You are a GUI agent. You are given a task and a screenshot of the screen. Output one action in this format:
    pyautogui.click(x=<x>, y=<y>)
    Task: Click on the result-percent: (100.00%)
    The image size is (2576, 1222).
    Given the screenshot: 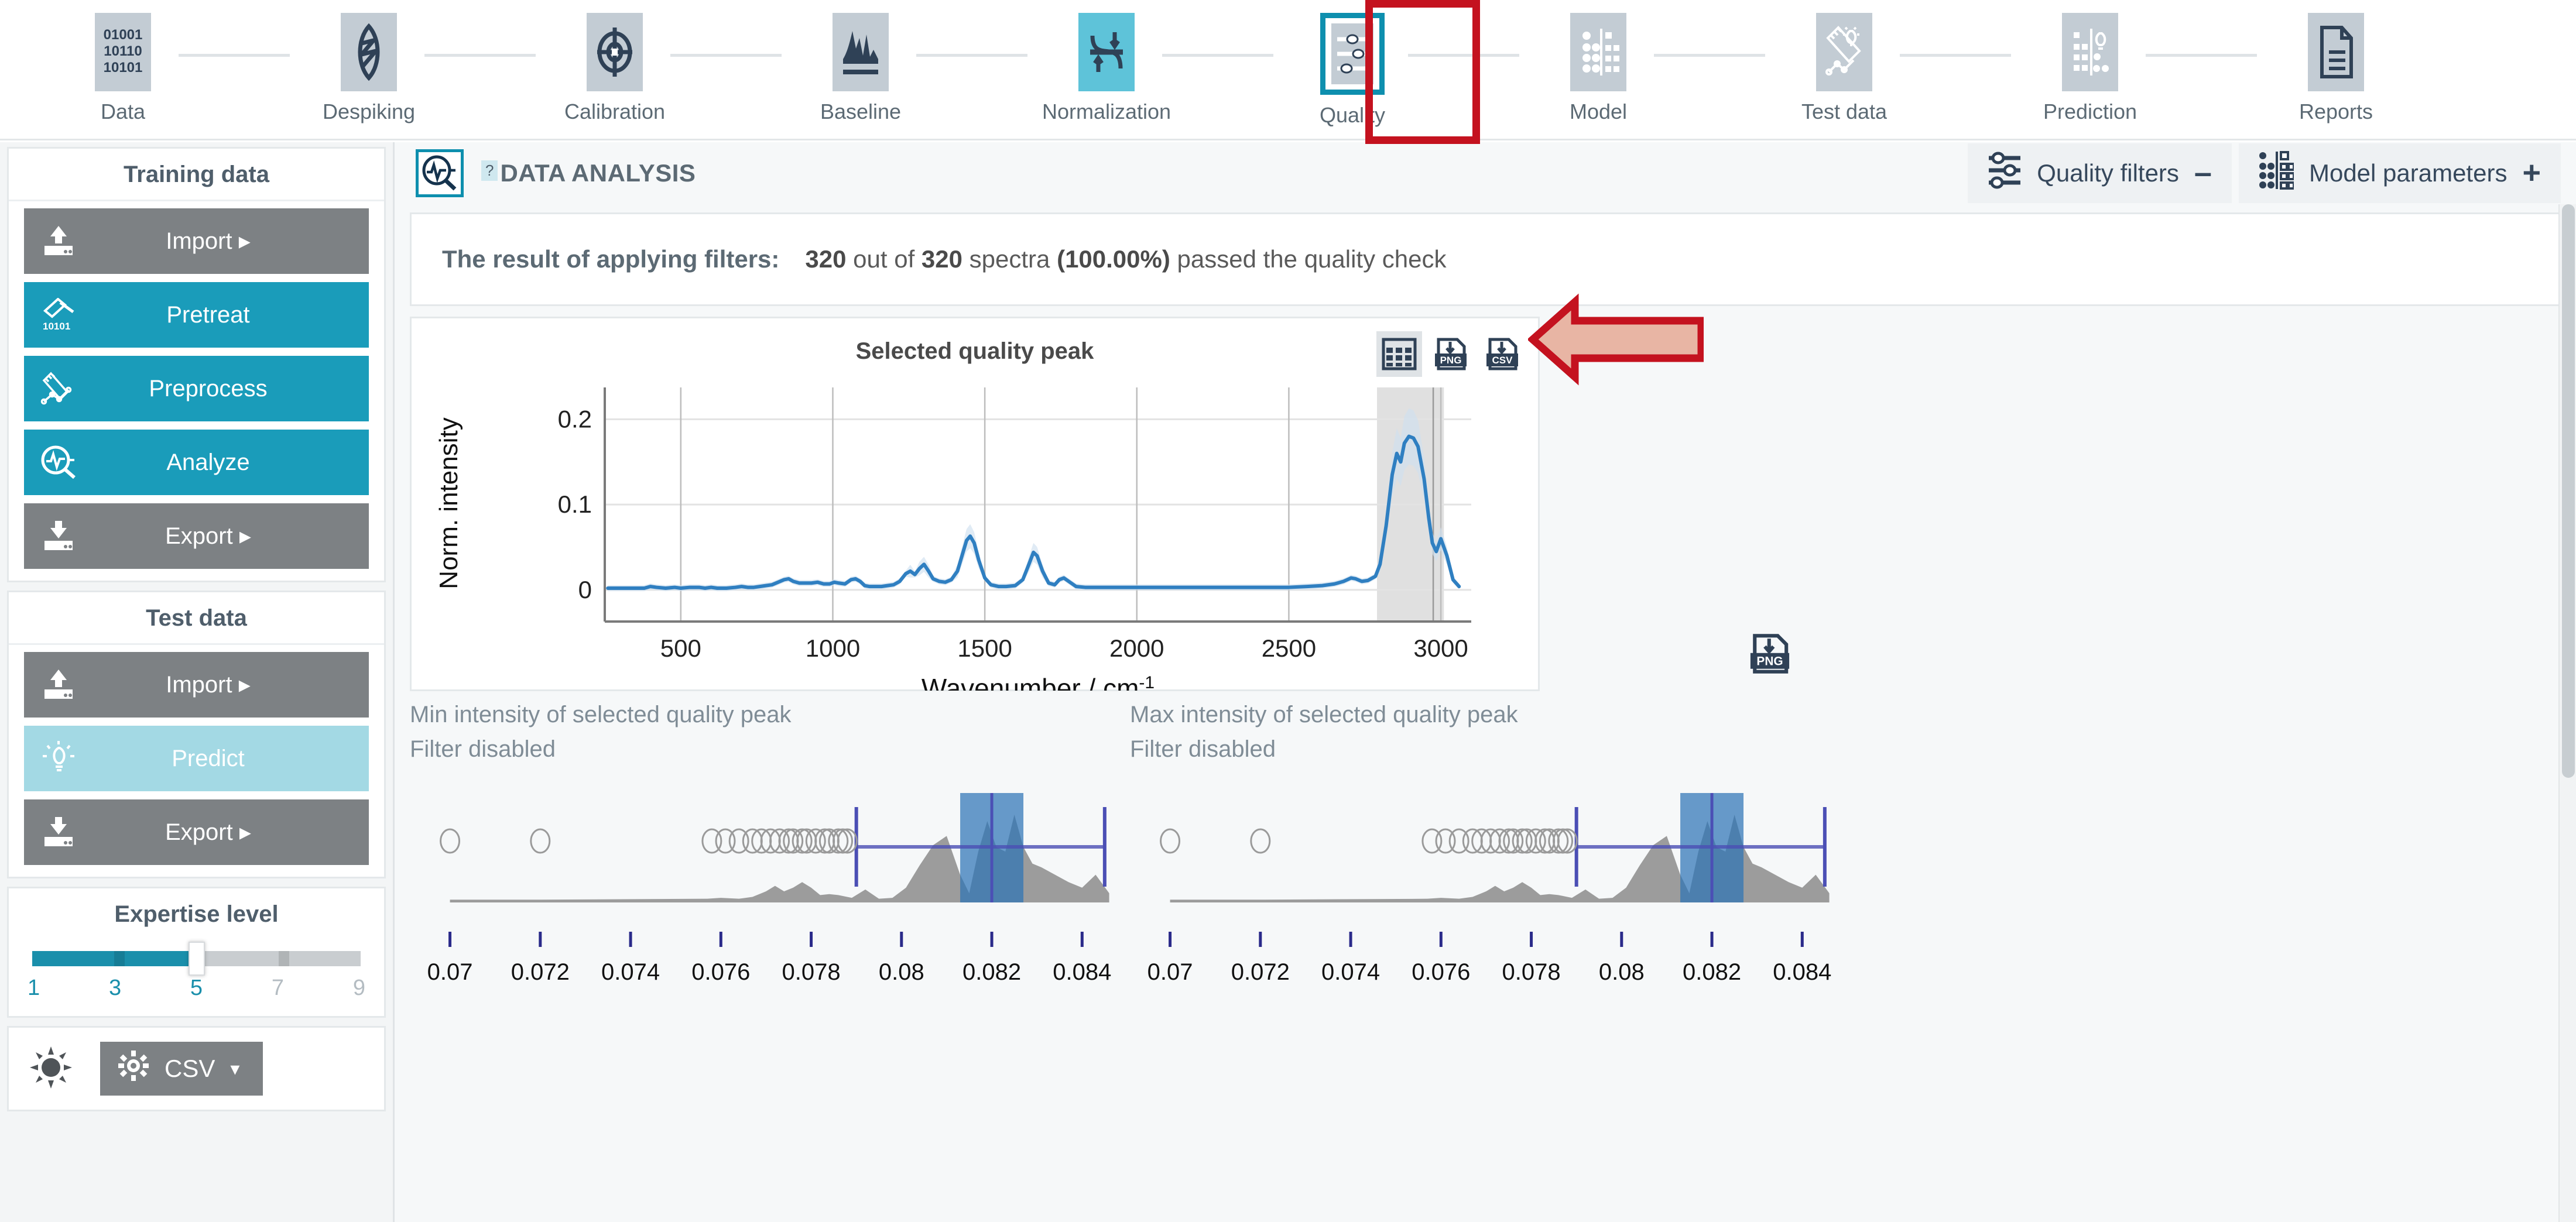 What is the action you would take?
    pyautogui.click(x=1113, y=259)
    